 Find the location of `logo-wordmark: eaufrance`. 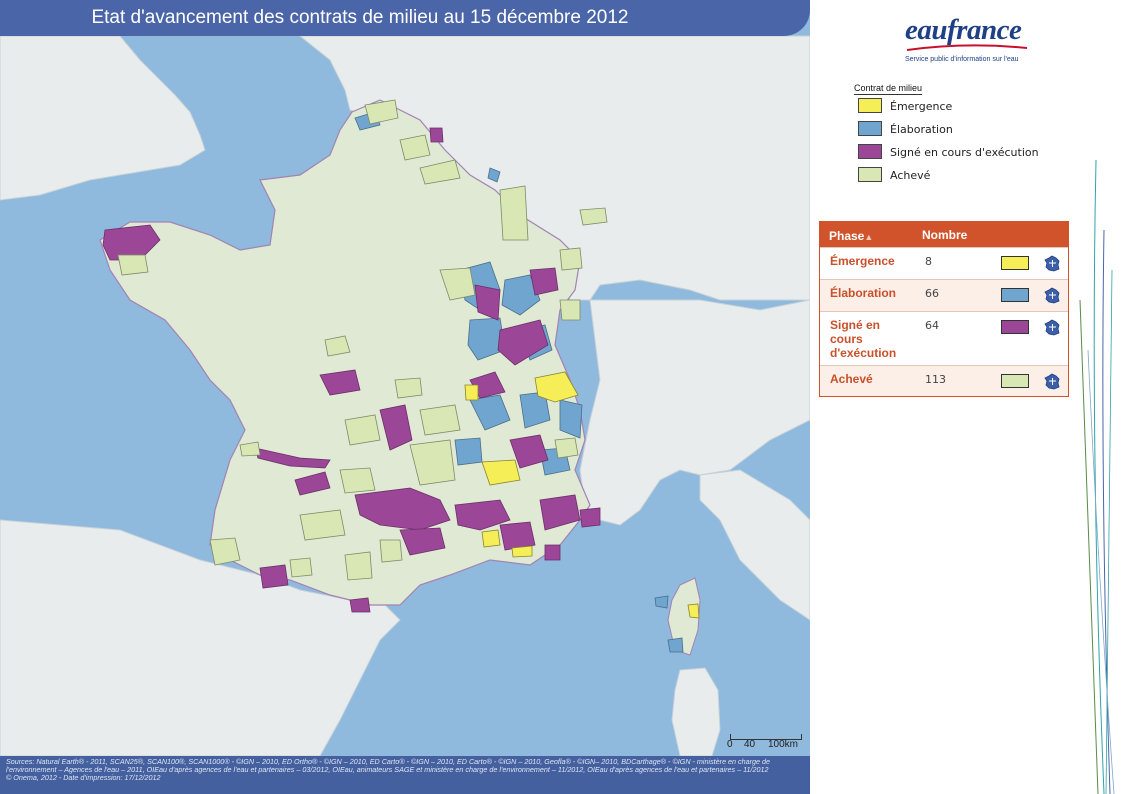

logo-wordmark: eaufrance is located at coordinates (963, 30).